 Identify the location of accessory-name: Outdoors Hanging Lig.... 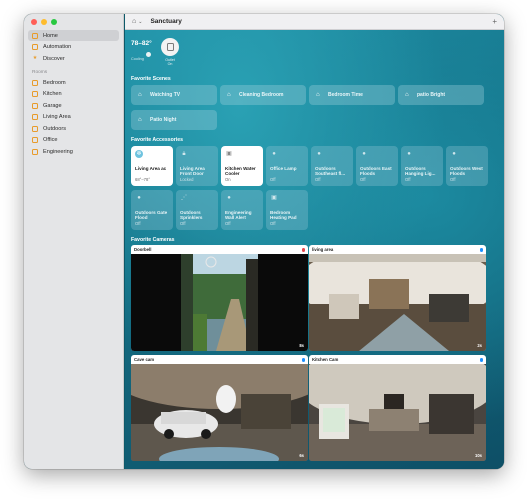
(420, 171).